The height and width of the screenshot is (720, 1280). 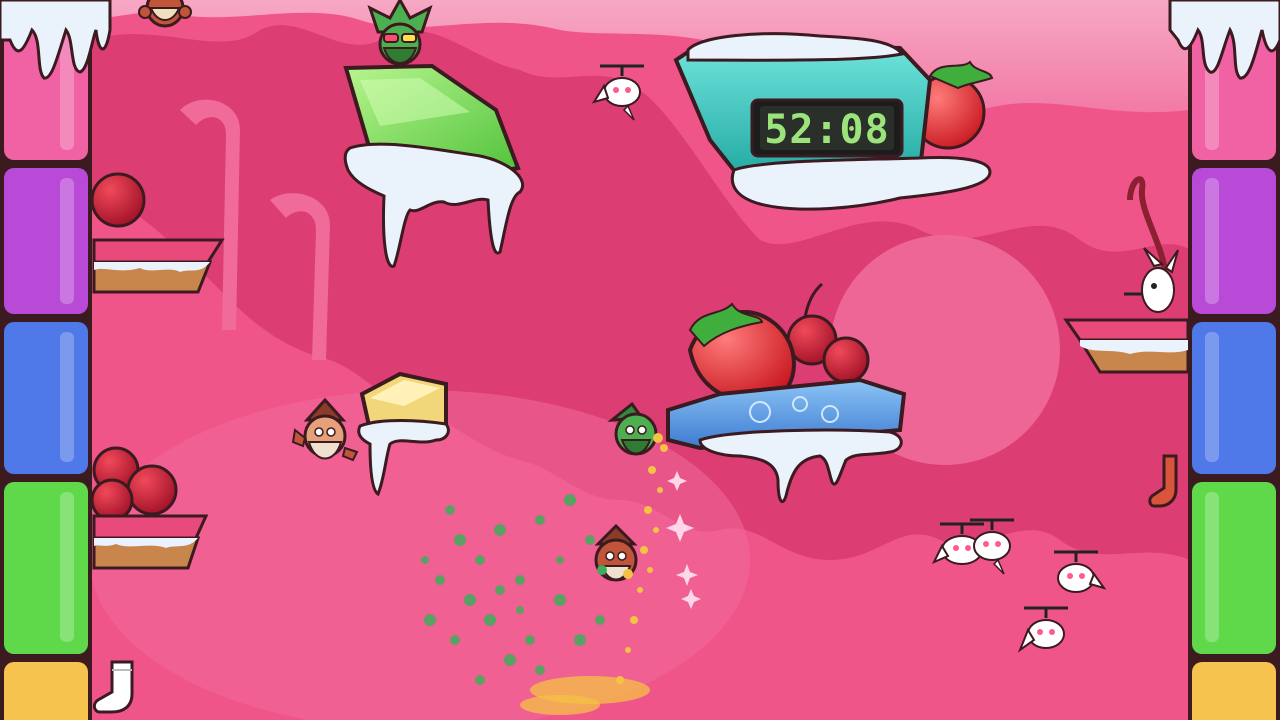 I want to click on timer-readout: 52:08, so click(x=826, y=130).